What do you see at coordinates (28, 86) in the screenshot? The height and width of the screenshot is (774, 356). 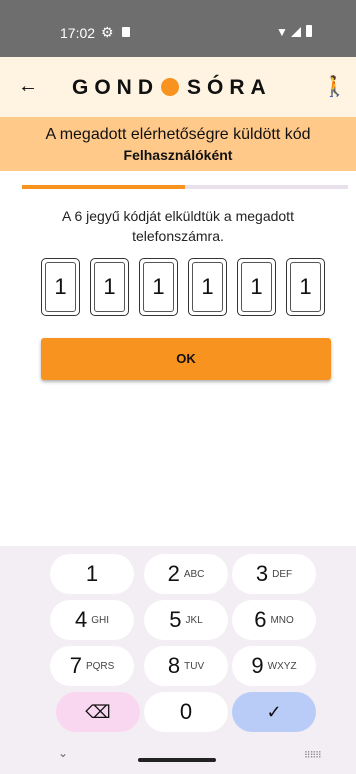 I see `back-arrow-icon: ←` at bounding box center [28, 86].